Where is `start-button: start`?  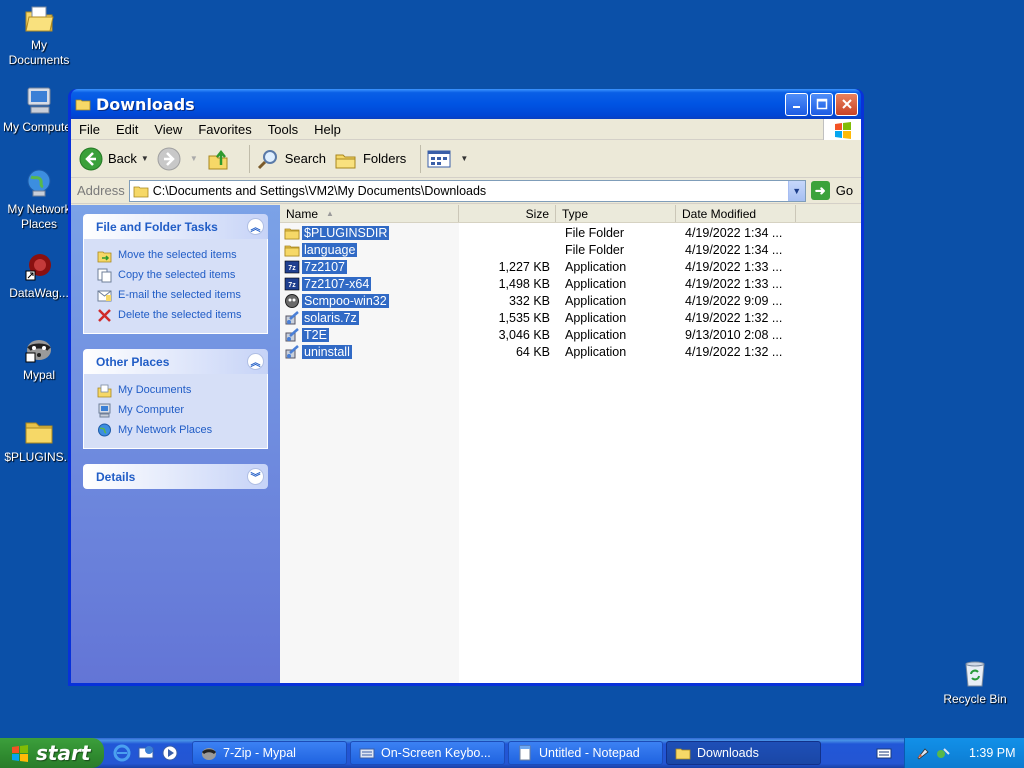 start-button: start is located at coordinates (52, 753).